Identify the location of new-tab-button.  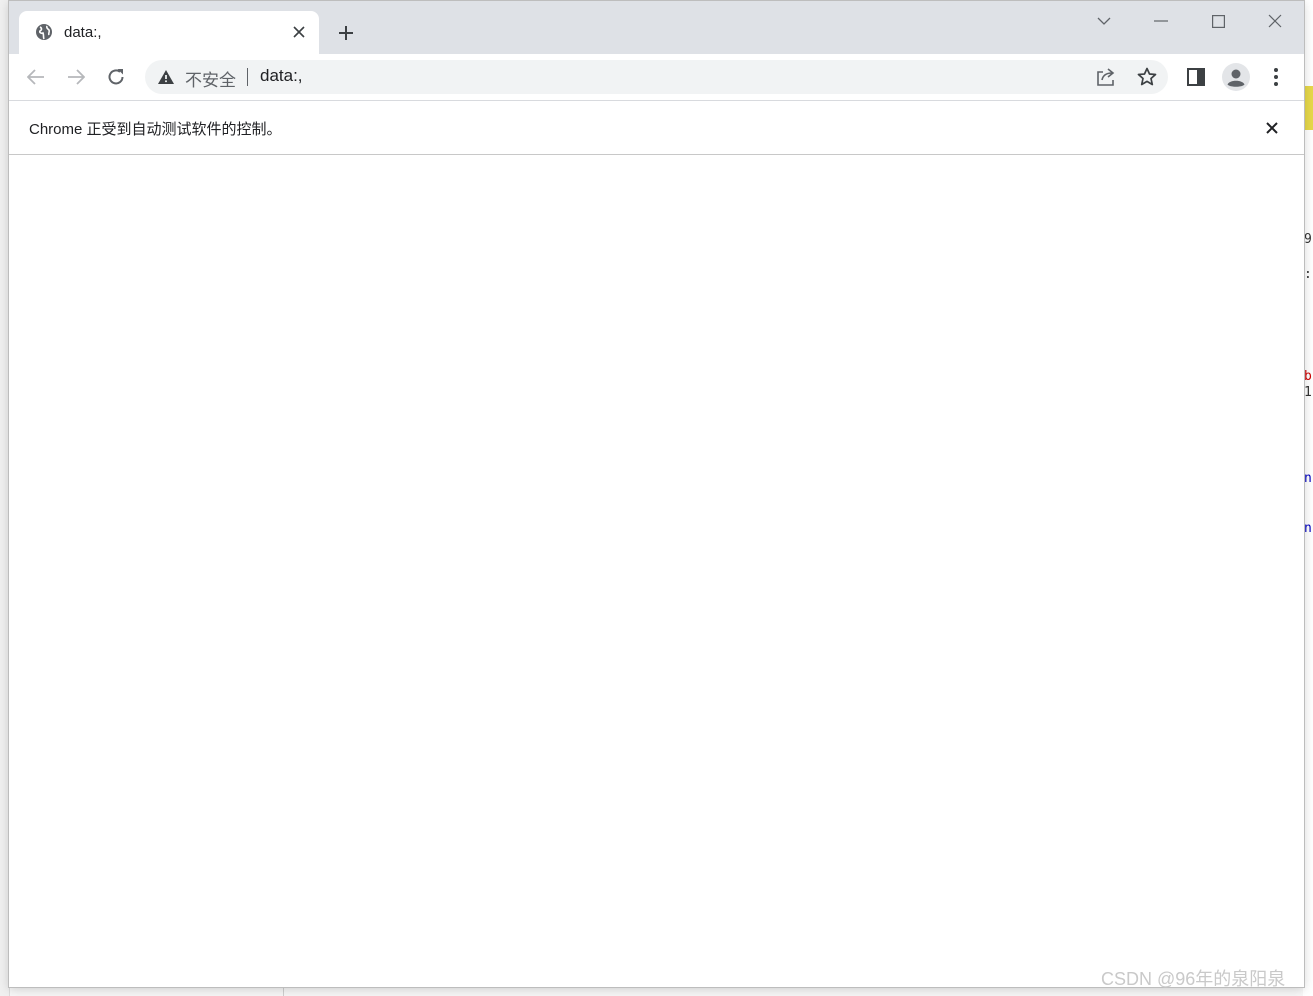
(346, 33).